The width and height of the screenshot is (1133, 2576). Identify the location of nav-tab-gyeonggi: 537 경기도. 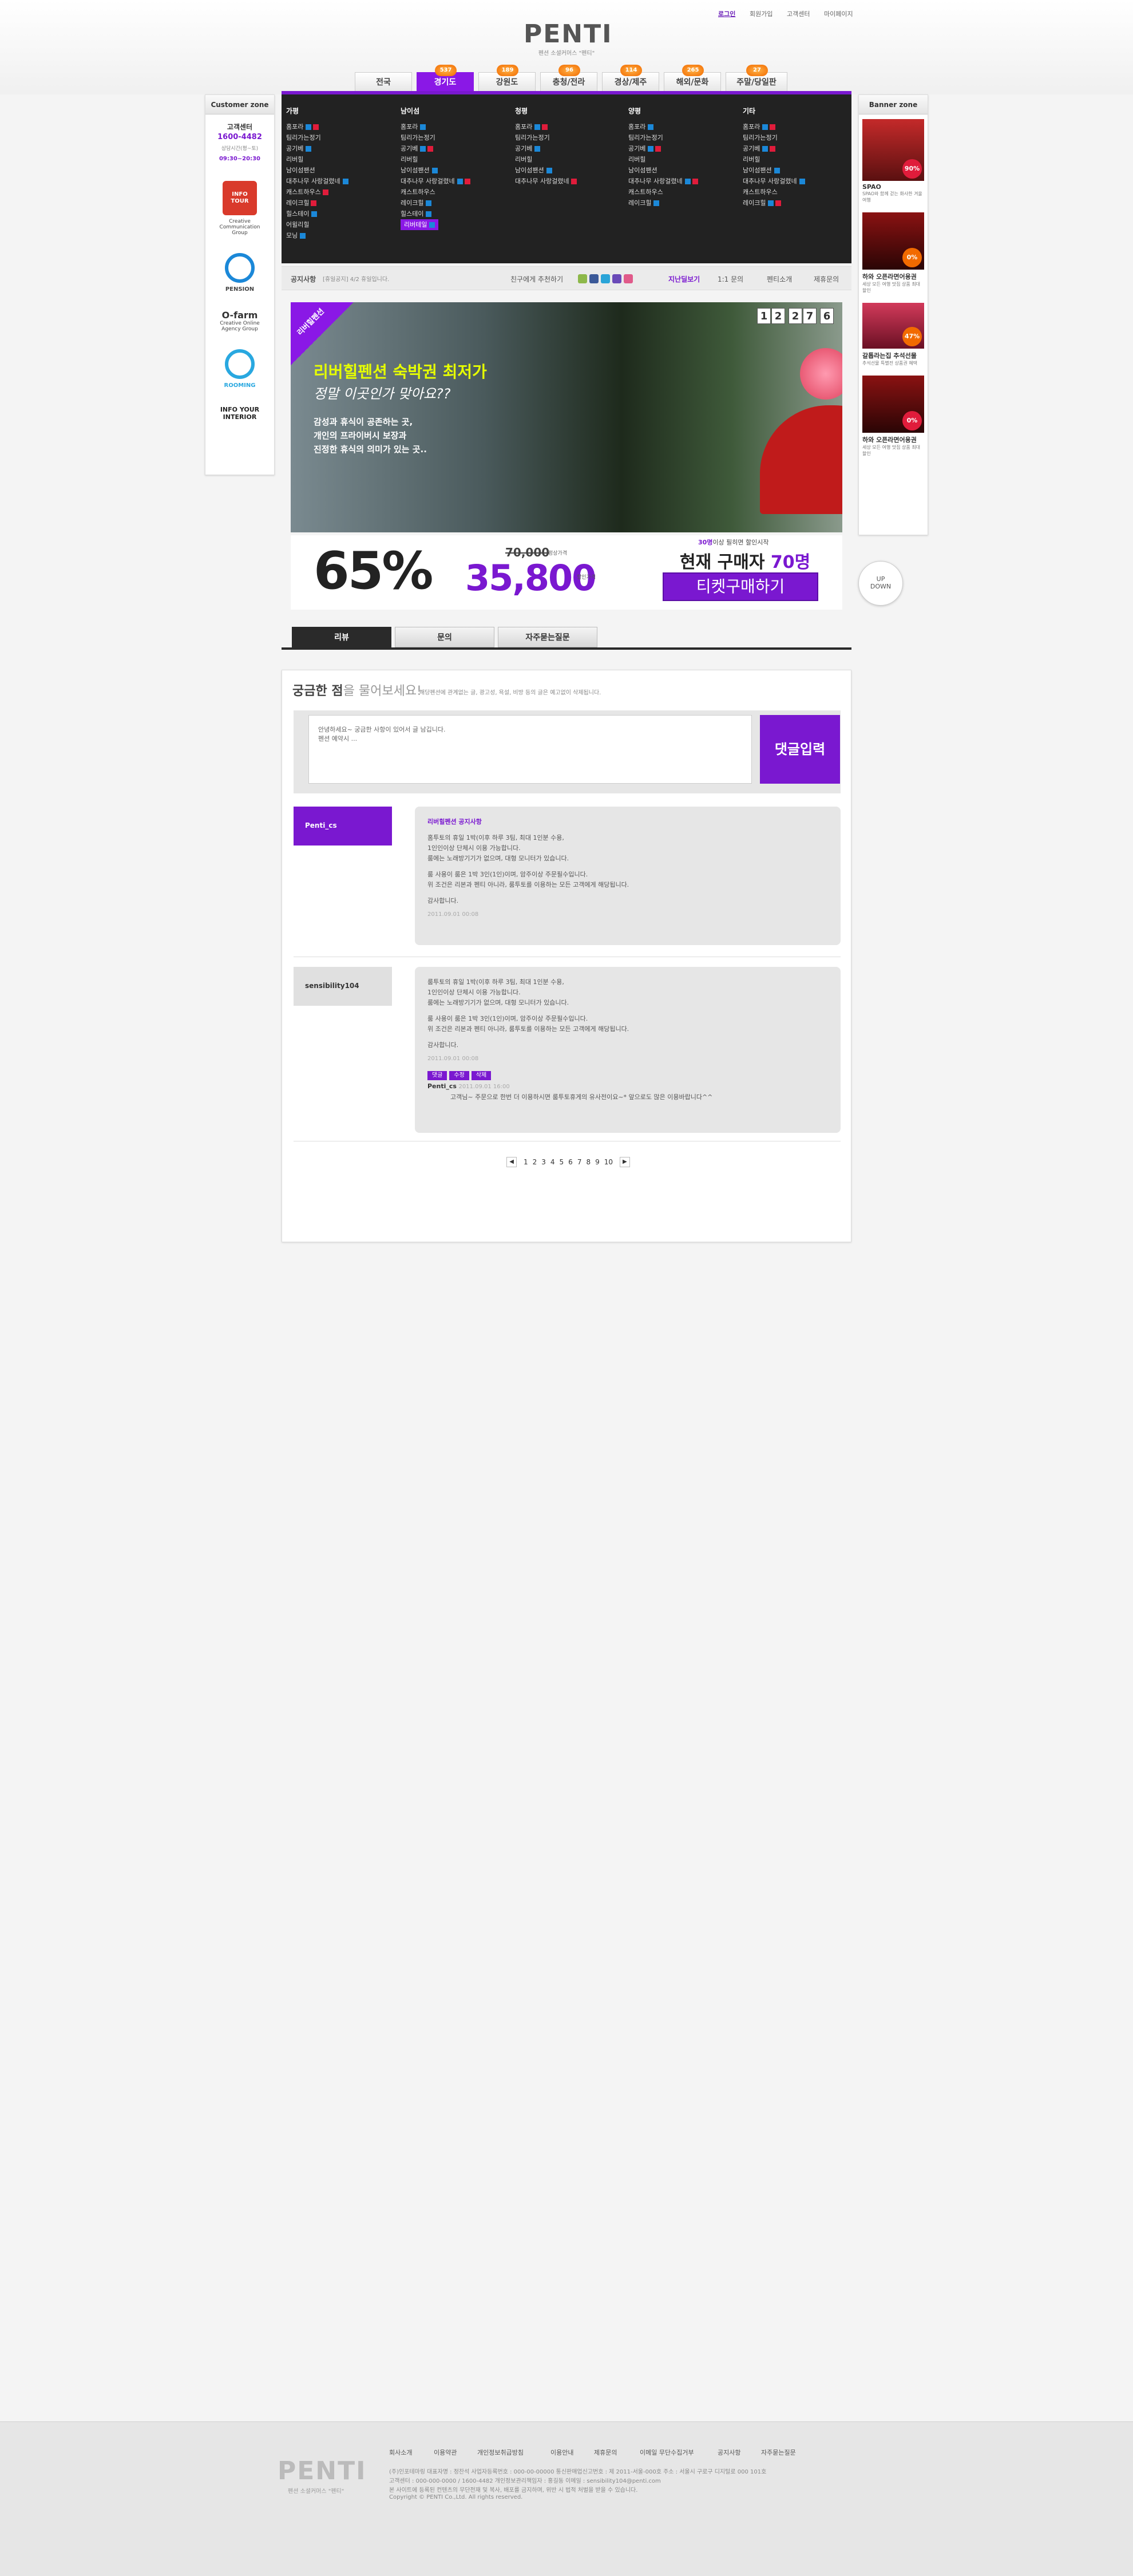
(445, 78).